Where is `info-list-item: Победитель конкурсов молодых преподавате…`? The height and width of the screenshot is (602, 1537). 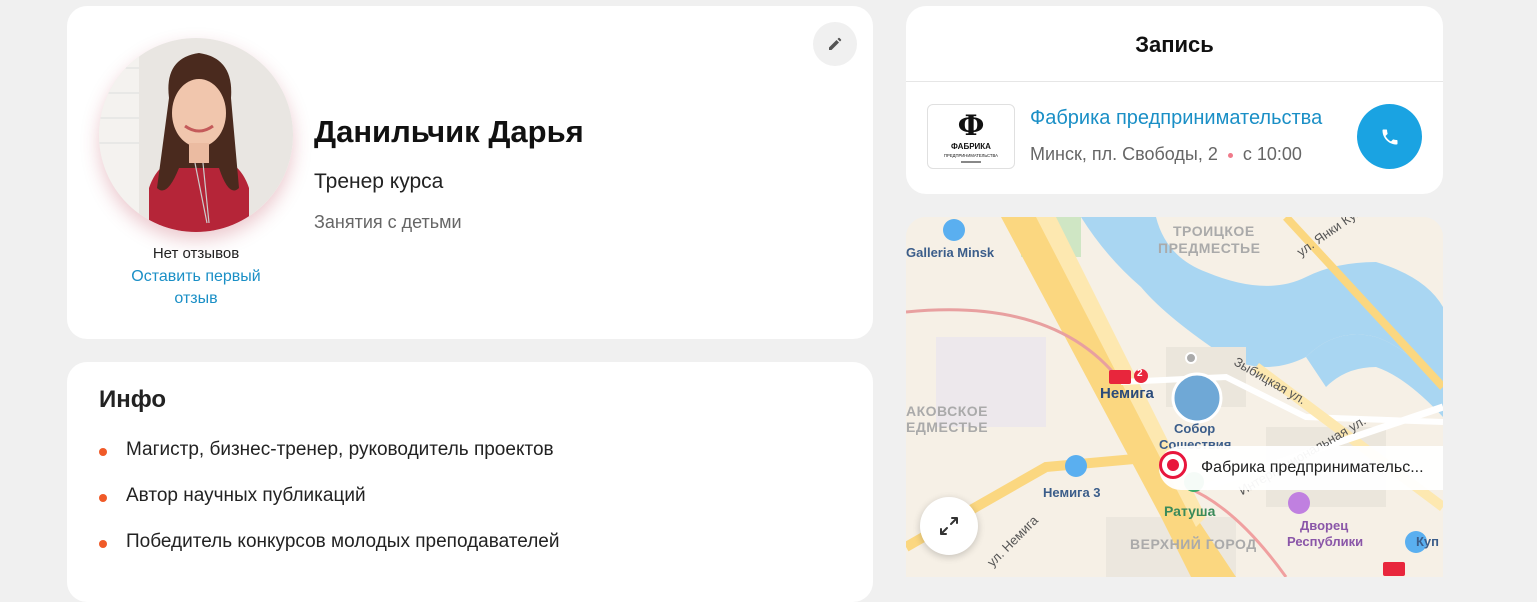
info-list-item: Победитель конкурсов молодых преподавате… is located at coordinates (329, 553).